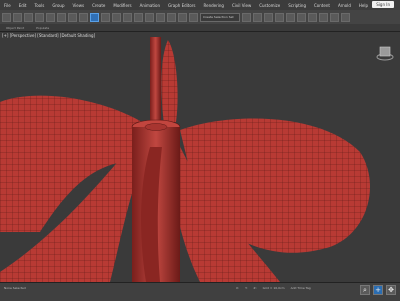 The height and width of the screenshot is (301, 400). What do you see at coordinates (17, 17) in the screenshot?
I see `redo-icon` at bounding box center [17, 17].